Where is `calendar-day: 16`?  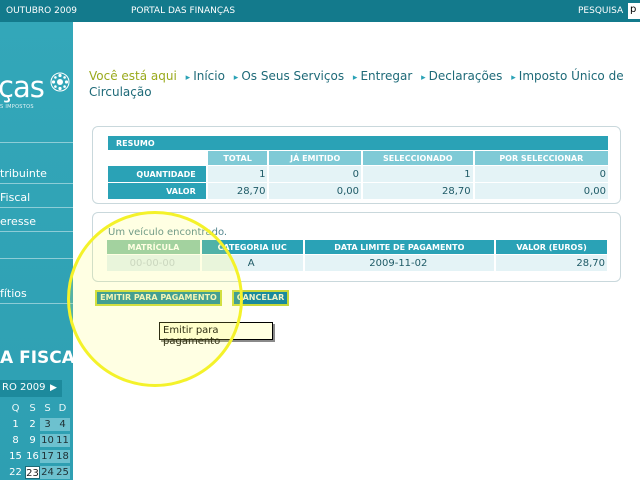
calendar-day: 16 is located at coordinates (32, 456).